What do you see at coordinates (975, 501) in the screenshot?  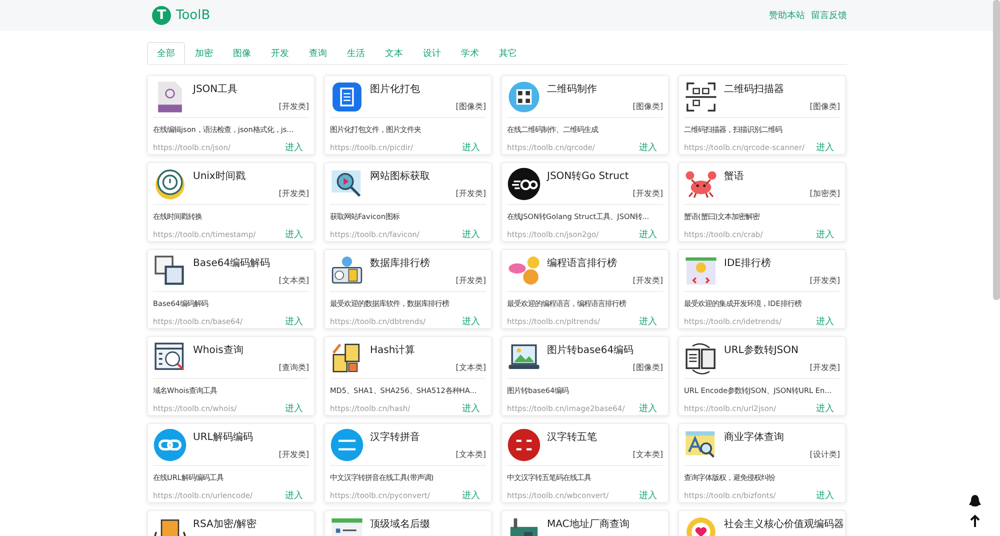 I see `penguin-icon` at bounding box center [975, 501].